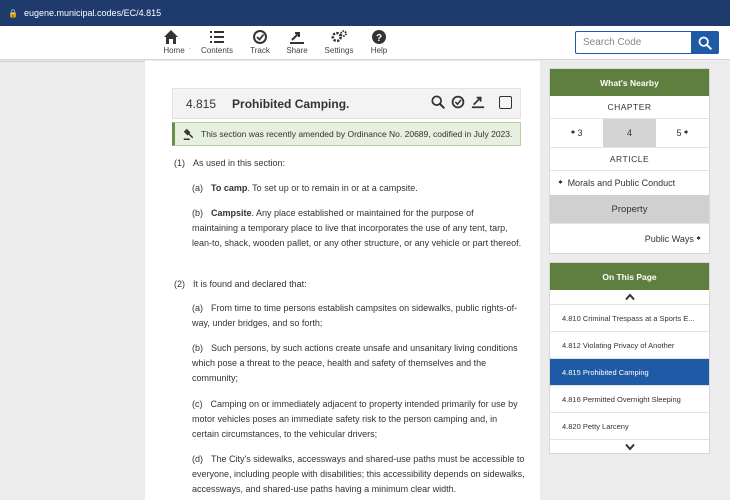 This screenshot has width=730, height=500. Describe the element at coordinates (229, 188) in the screenshot. I see `defined-term: To camp` at that location.